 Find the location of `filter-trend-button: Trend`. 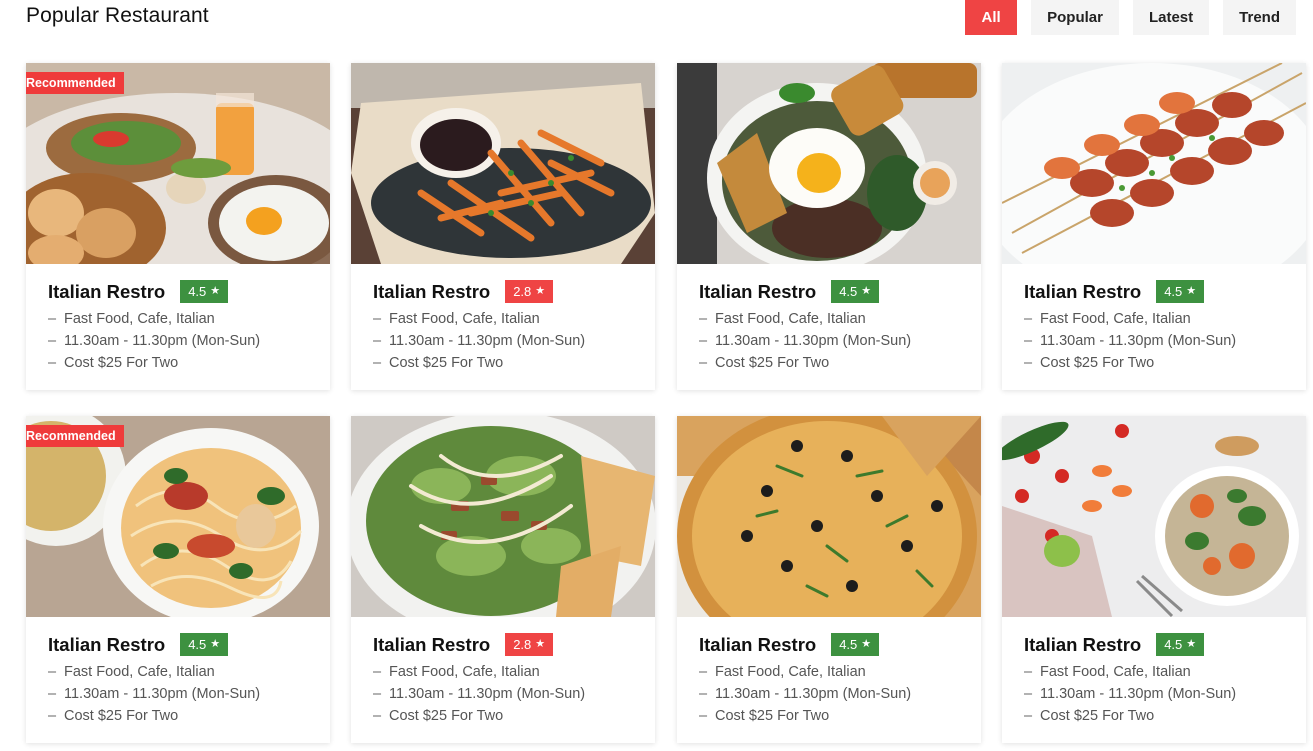

filter-trend-button: Trend is located at coordinates (1259, 17).